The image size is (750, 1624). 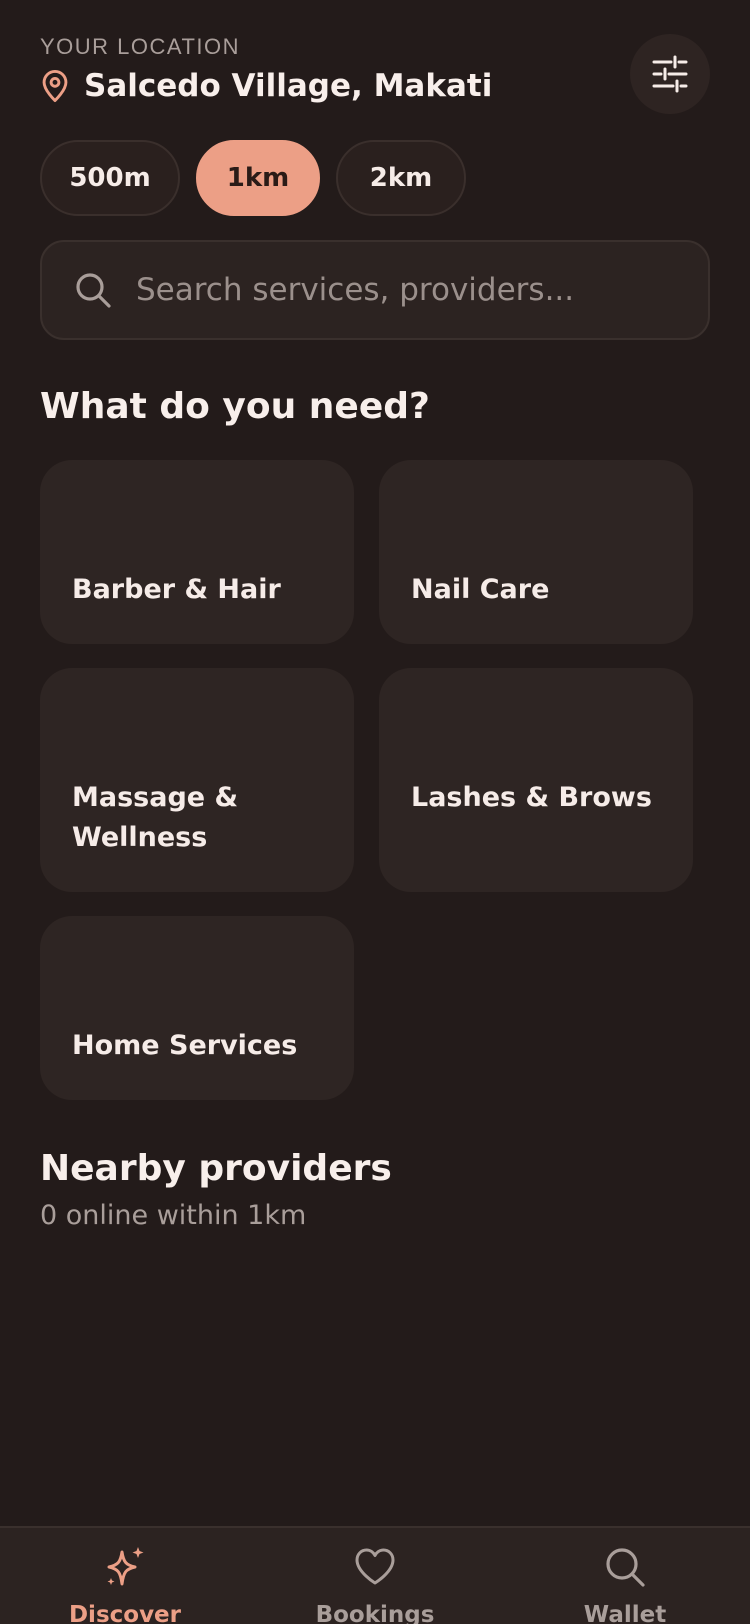 I want to click on tab-wallet: Wallet, so click(x=625, y=1584).